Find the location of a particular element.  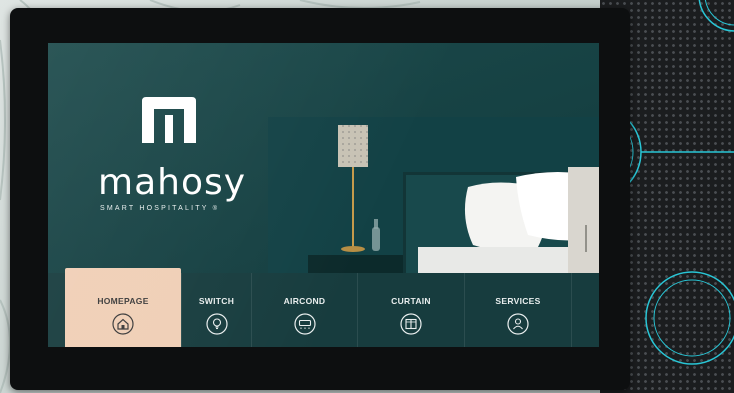

lightbulb-icon is located at coordinates (216, 324).